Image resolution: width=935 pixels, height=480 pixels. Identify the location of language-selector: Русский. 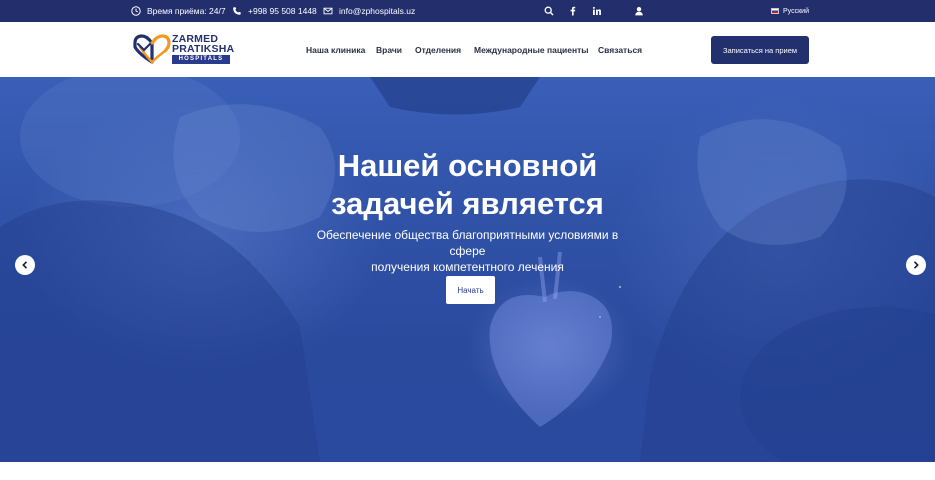
(790, 11).